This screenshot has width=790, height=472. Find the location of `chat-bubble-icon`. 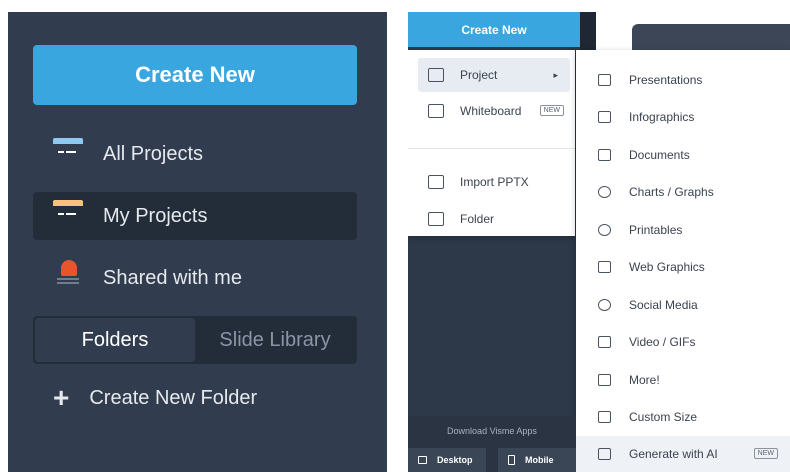

chat-bubble-icon is located at coordinates (604, 305).